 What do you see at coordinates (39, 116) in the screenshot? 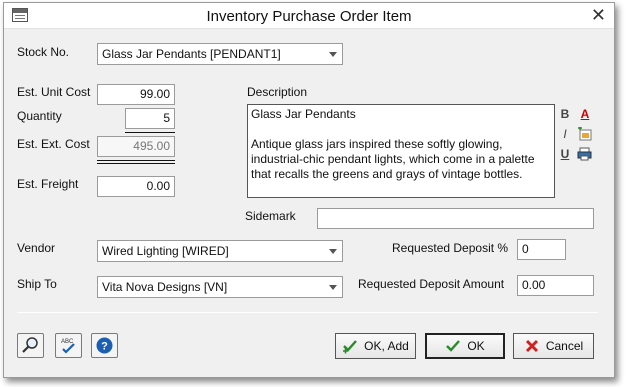
I see `quantity-label: Quantity` at bounding box center [39, 116].